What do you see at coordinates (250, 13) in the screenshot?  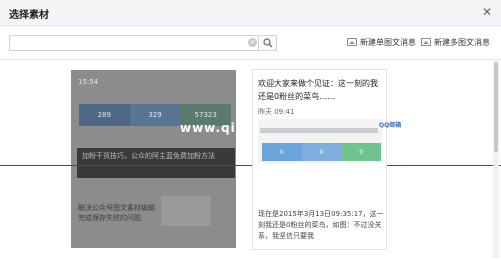 I see `dialog-titlebar: 选择素材 ✕` at bounding box center [250, 13].